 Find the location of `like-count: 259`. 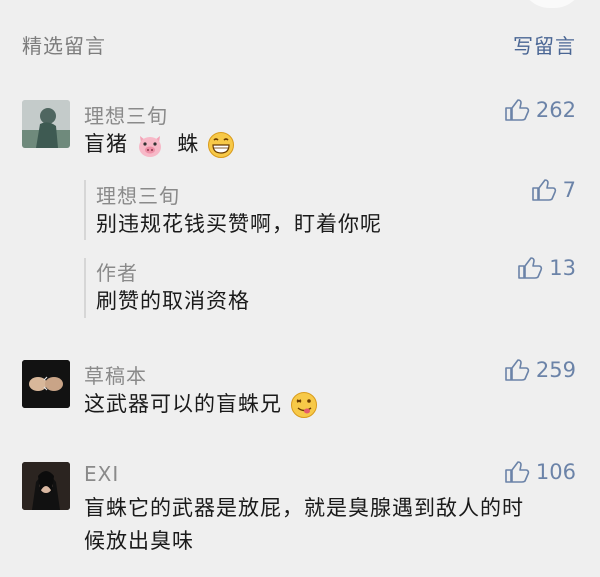

like-count: 259 is located at coordinates (555, 370).